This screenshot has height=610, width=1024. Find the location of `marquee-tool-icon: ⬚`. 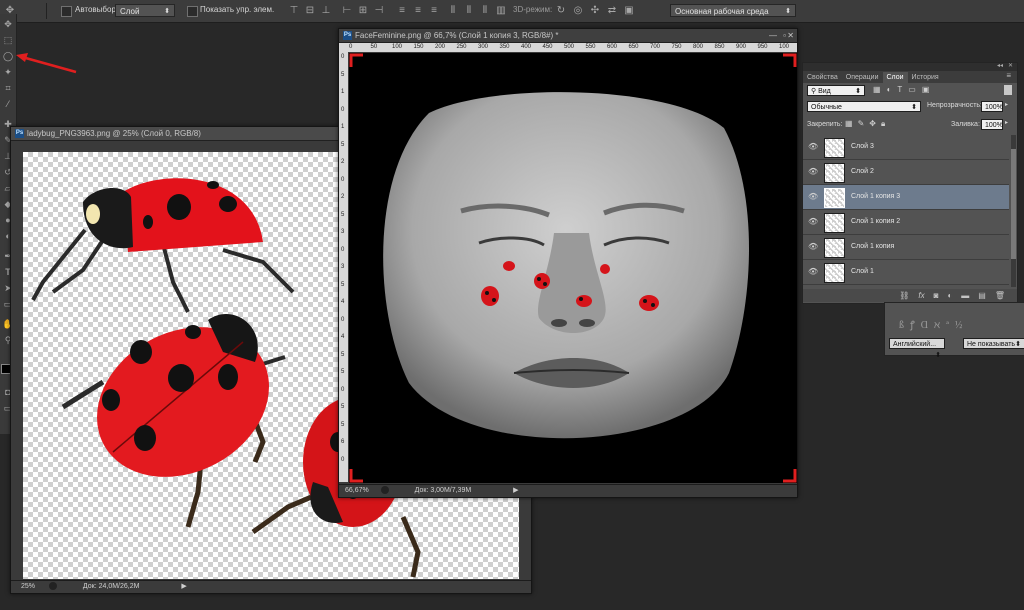

marquee-tool-icon: ⬚ is located at coordinates (8, 40).